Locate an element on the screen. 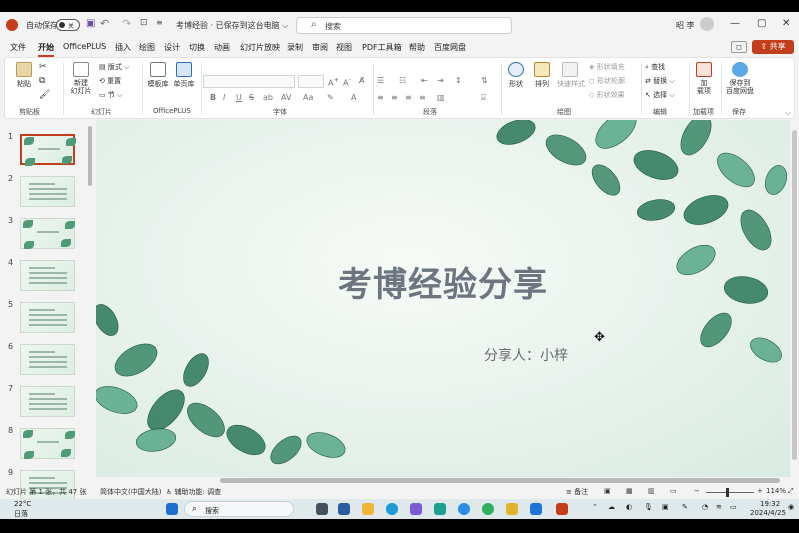 This screenshot has width=799, height=533. thumbnail-scrollbar is located at coordinates (90, 156).